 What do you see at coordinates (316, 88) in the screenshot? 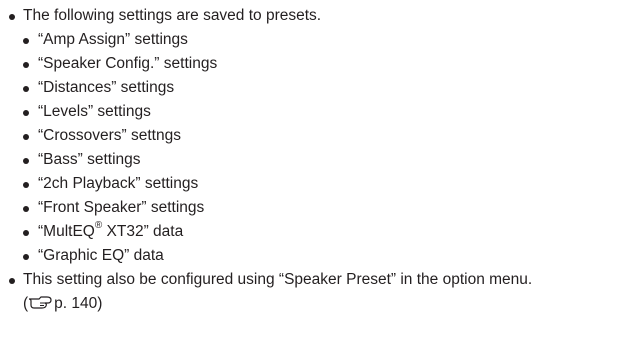
I see `list-item: “Distances” settings` at bounding box center [316, 88].